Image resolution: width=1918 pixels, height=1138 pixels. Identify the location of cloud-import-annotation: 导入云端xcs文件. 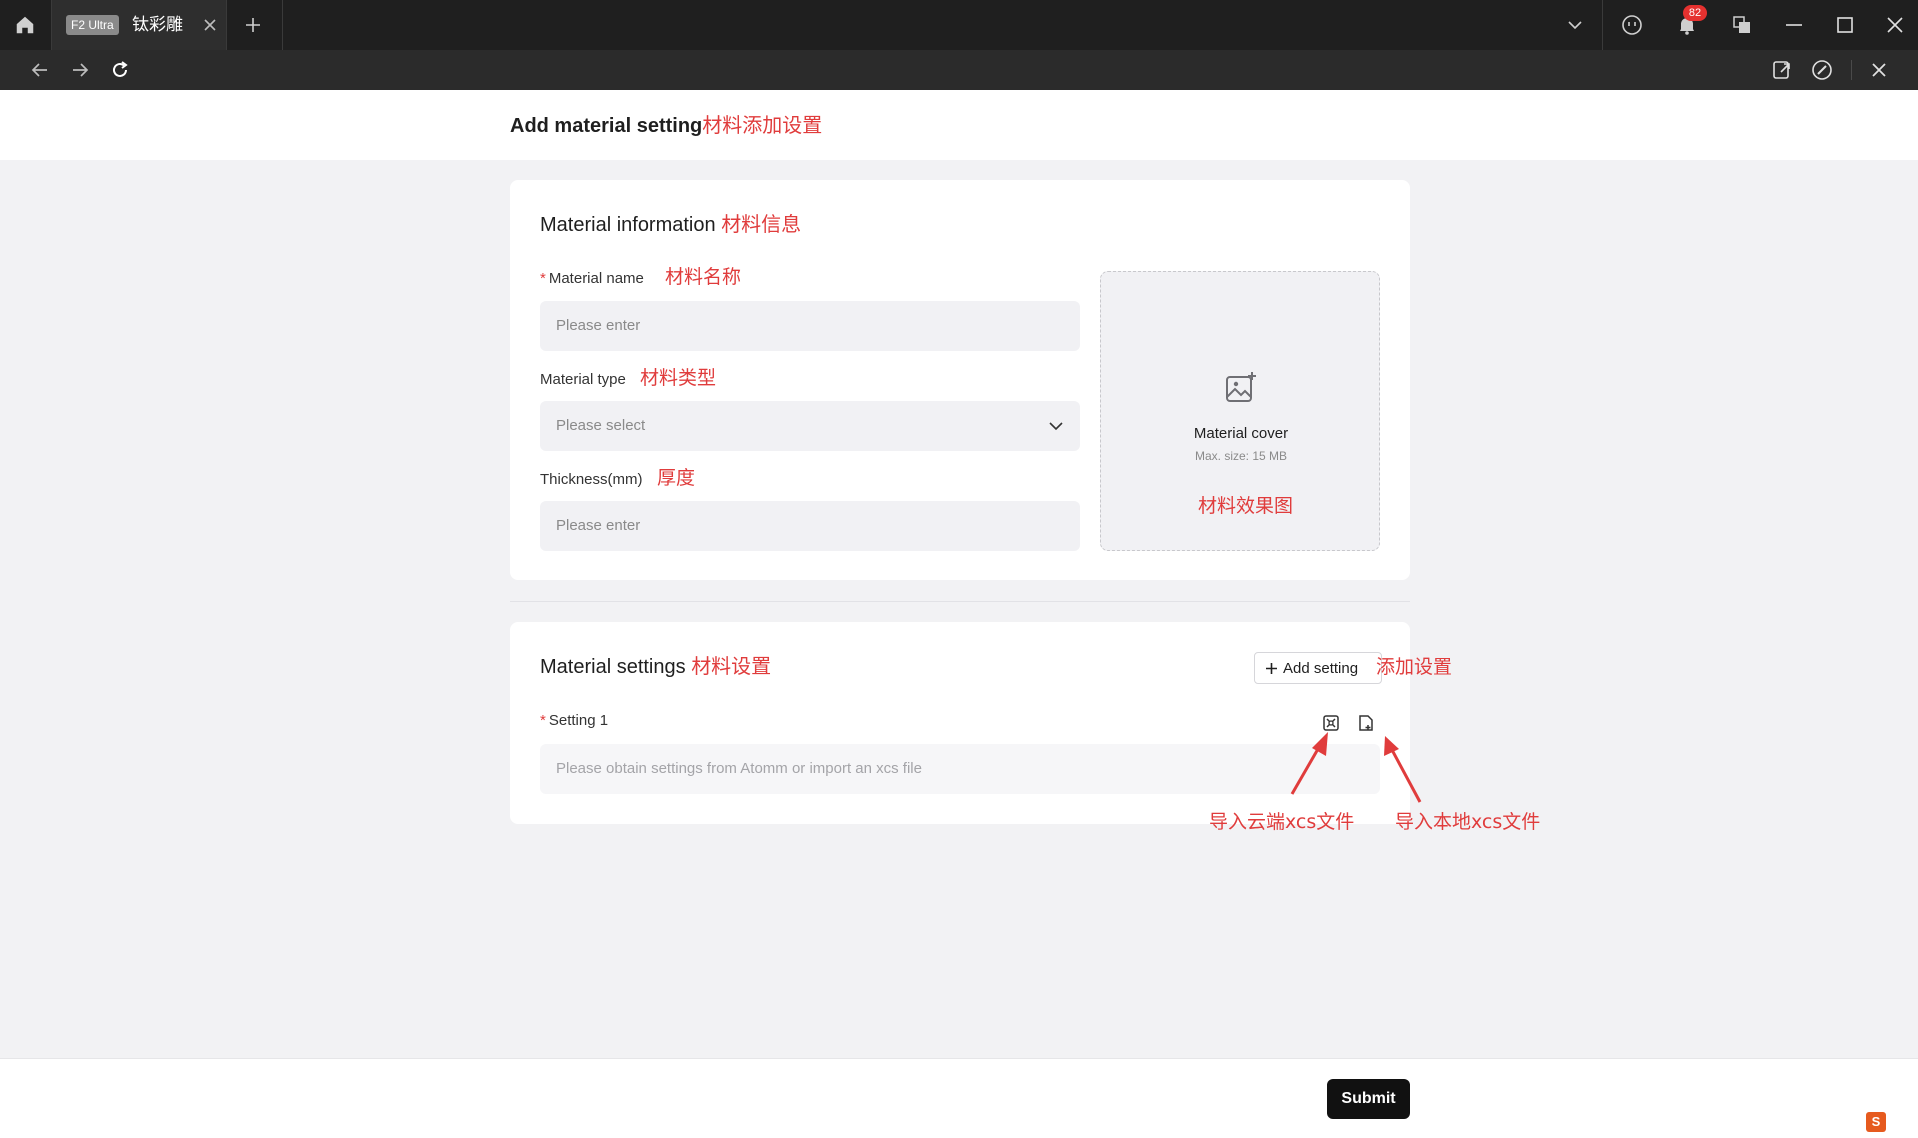
(1282, 822).